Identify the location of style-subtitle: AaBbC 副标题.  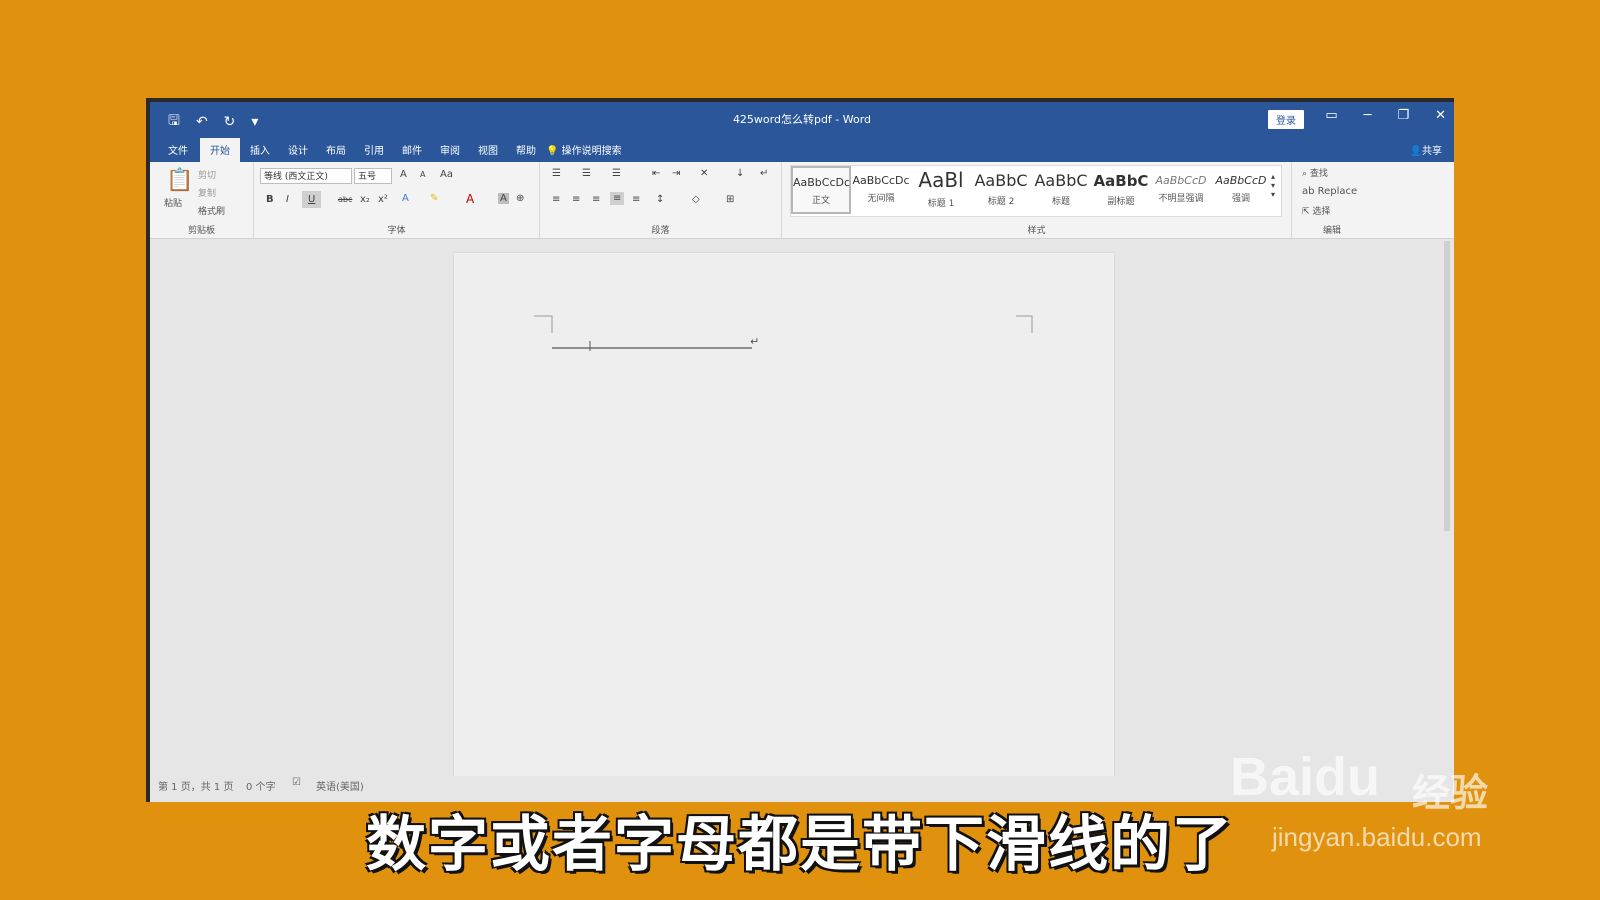
(1121, 190).